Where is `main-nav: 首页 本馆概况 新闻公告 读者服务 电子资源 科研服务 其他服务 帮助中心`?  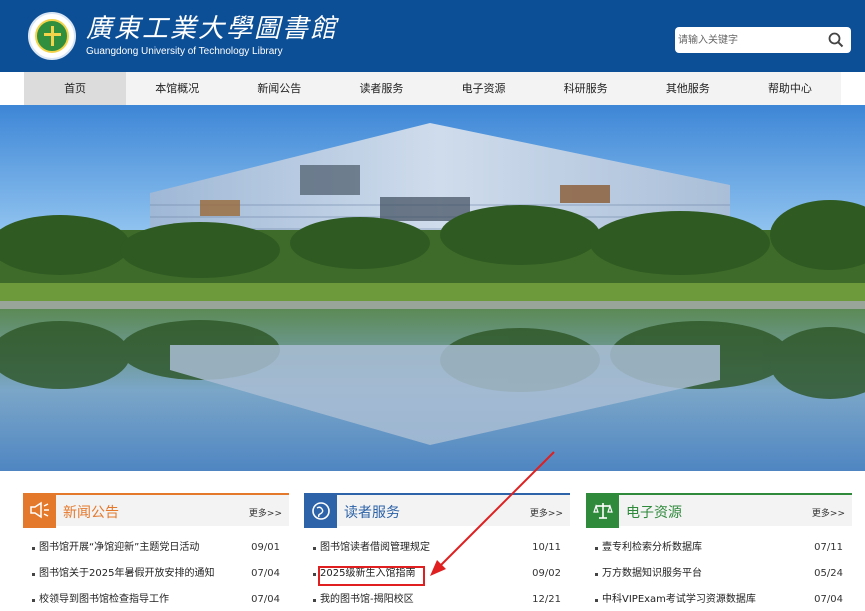
main-nav: 首页 本馆概况 新闻公告 读者服务 电子资源 科研服务 其他服务 帮助中心 is located at coordinates (432, 88).